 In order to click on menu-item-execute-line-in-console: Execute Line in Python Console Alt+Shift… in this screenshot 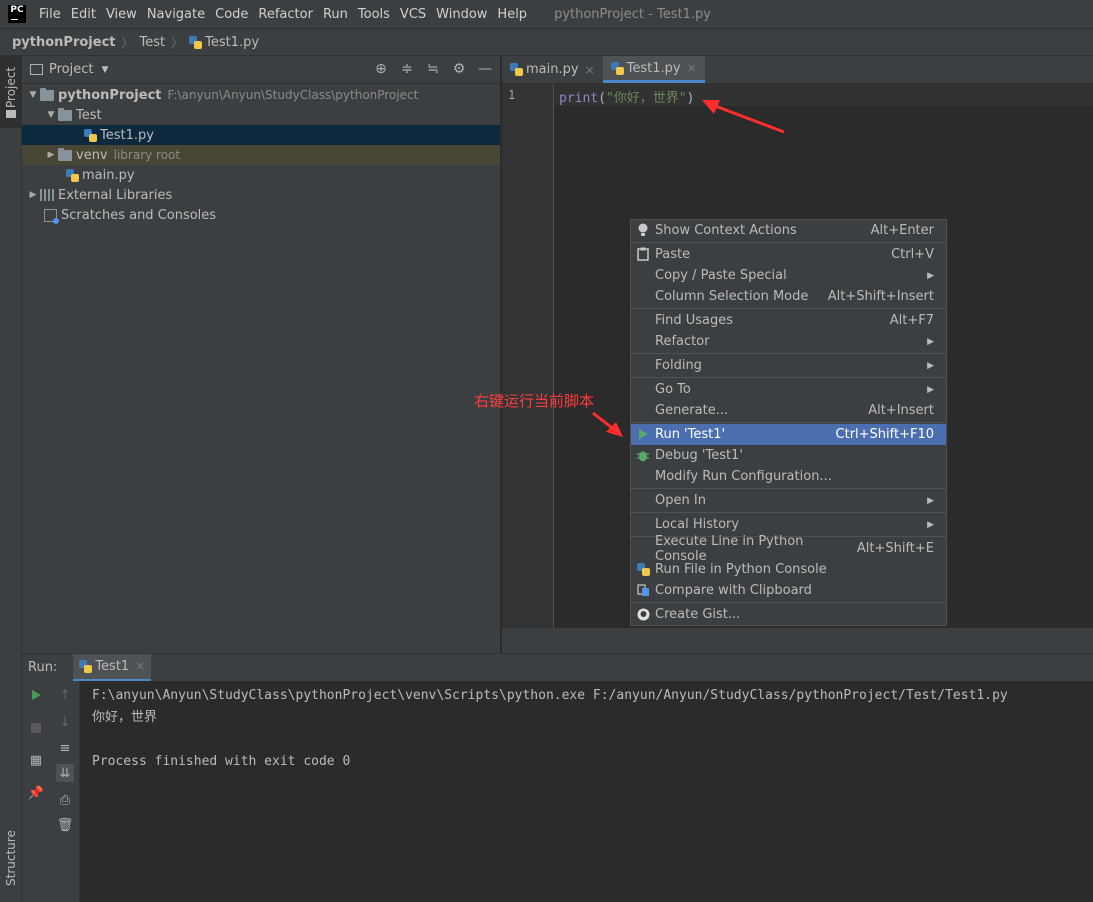, I will do `click(788, 549)`.